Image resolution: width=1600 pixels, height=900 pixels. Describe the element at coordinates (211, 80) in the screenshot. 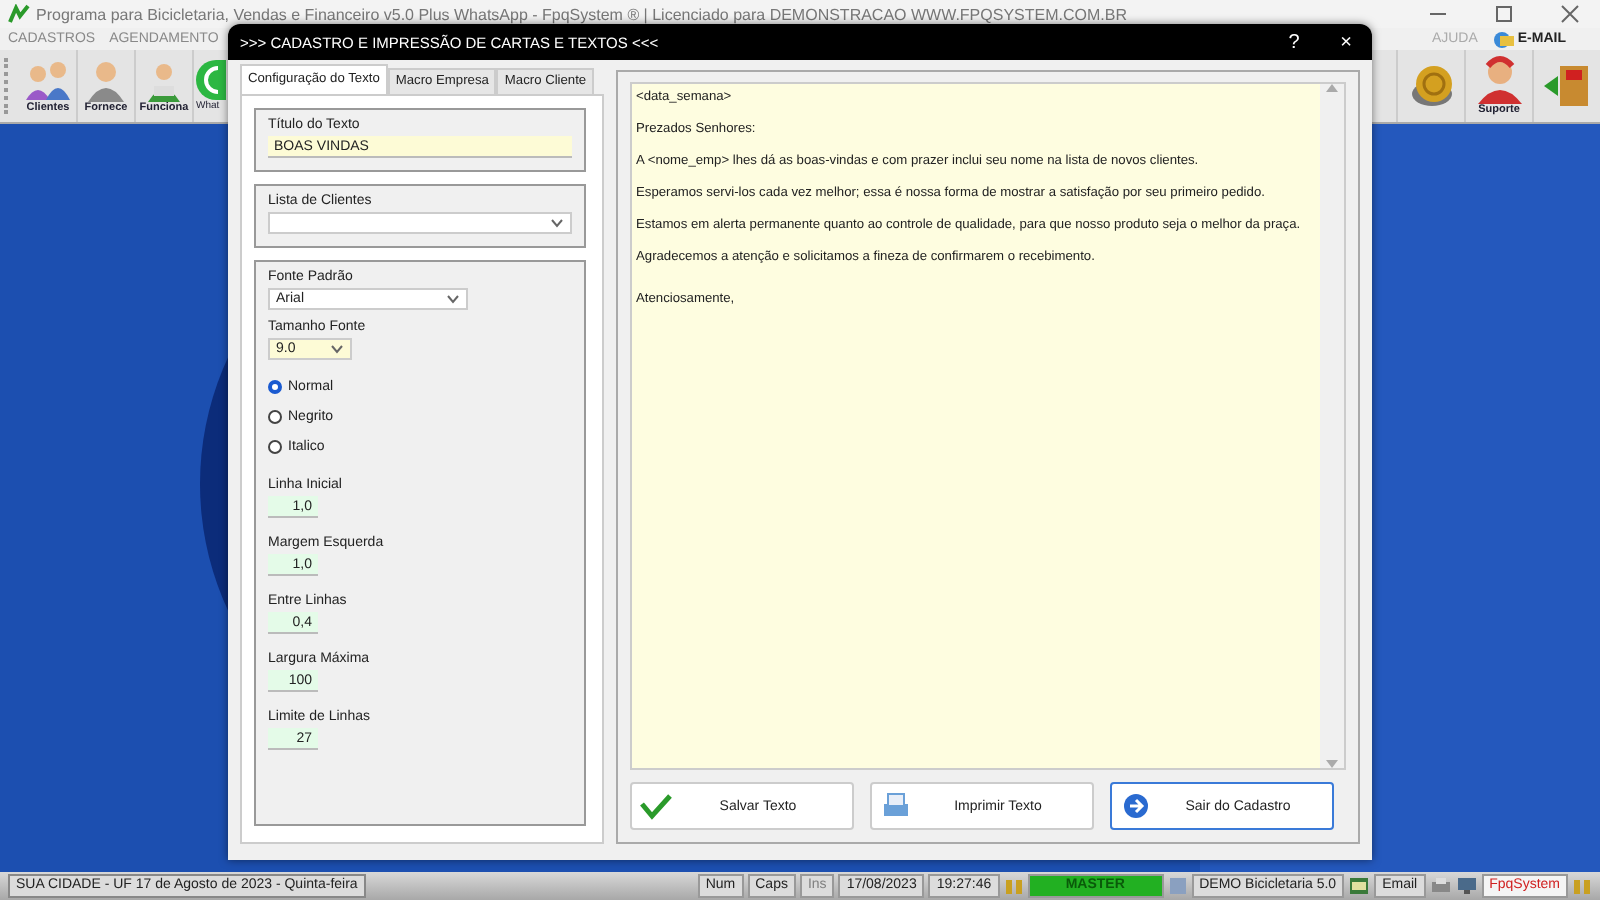

I see `chat-icon` at that location.